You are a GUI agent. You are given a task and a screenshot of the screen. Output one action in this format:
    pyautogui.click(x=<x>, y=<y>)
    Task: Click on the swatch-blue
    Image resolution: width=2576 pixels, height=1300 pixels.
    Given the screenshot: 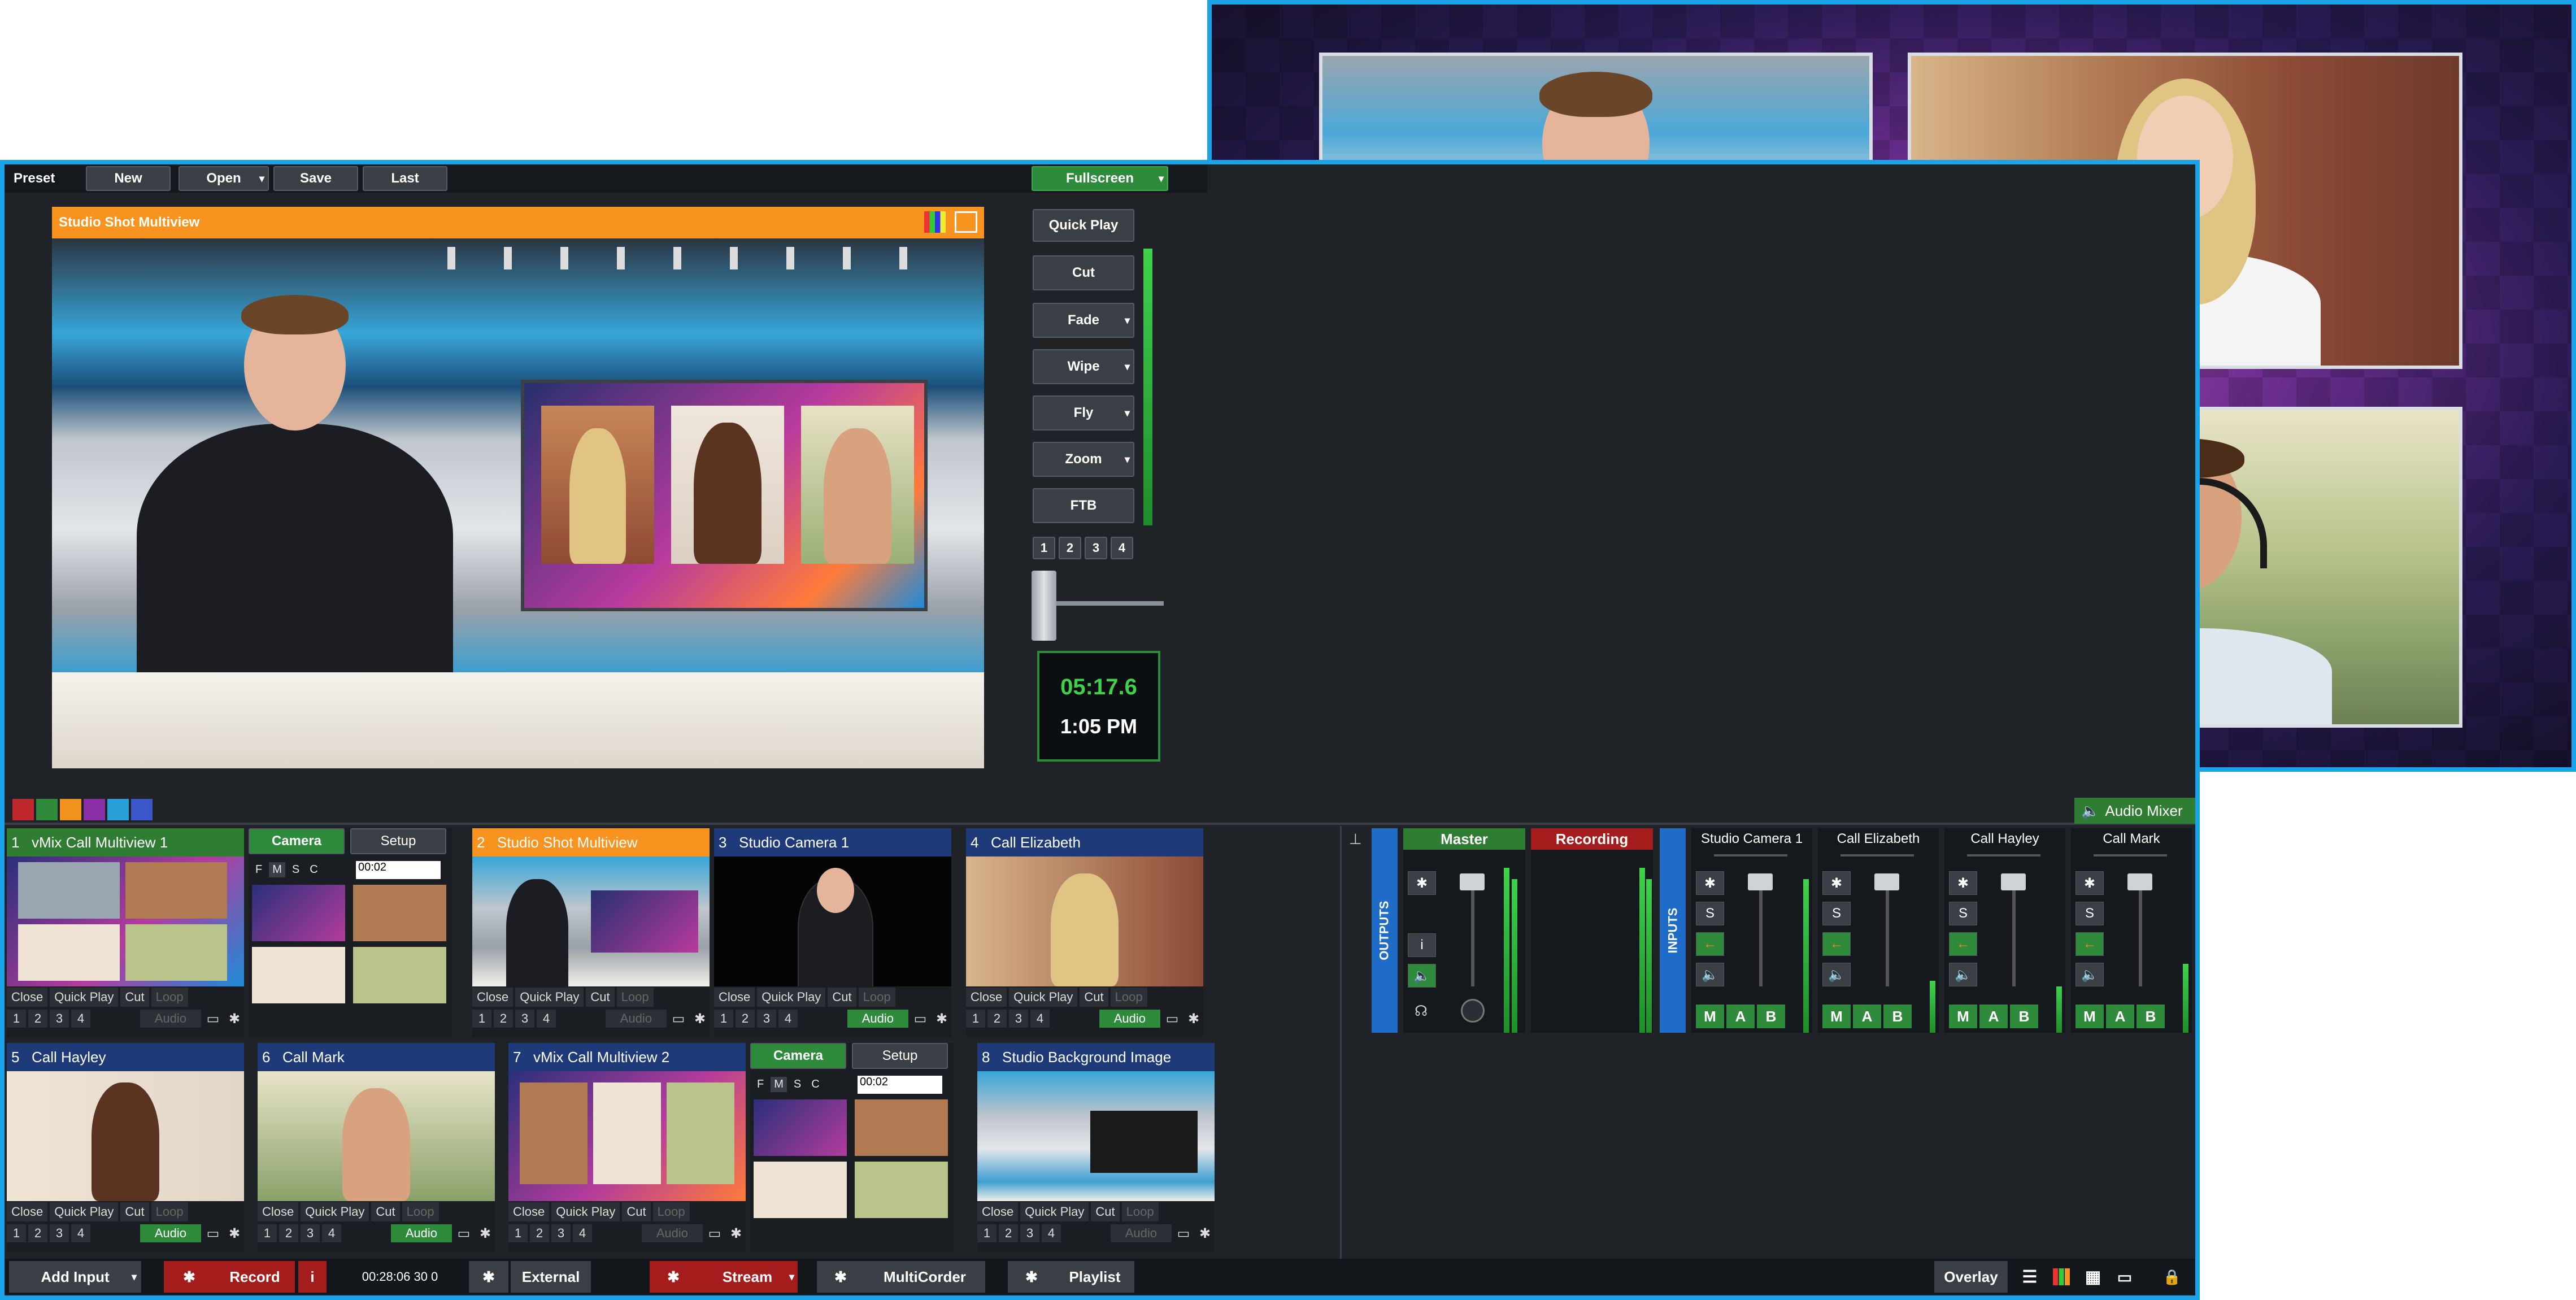 What is the action you would take?
    pyautogui.click(x=142, y=809)
    